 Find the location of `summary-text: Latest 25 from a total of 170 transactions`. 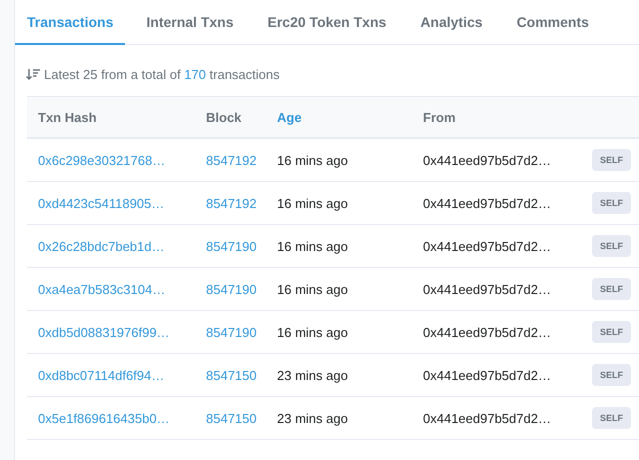

summary-text: Latest 25 from a total of 170 transactions is located at coordinates (162, 74).